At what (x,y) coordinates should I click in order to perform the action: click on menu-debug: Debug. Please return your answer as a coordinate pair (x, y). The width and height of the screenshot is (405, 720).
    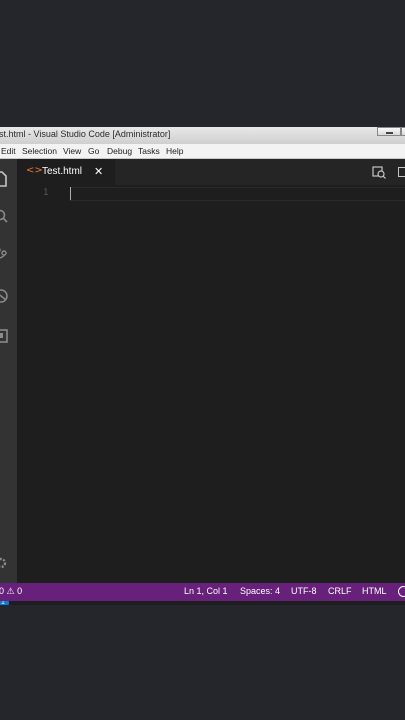
    Looking at the image, I should click on (119, 151).